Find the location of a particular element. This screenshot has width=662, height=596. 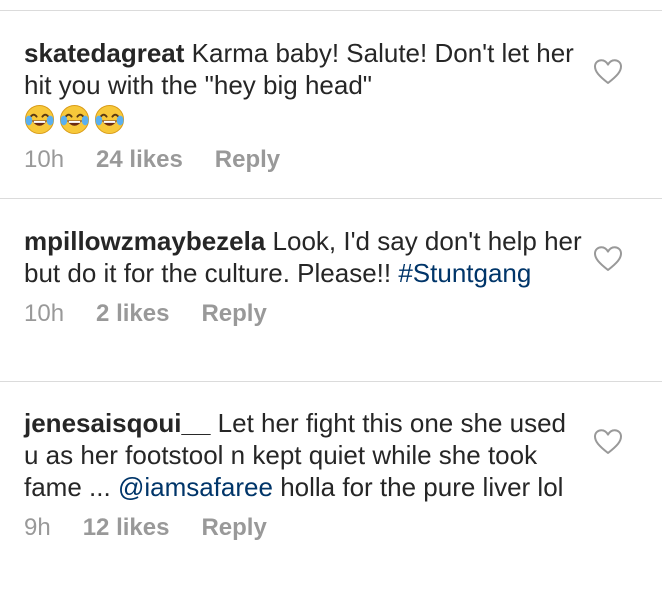

comment-text-continued: holla for the pure liver lol is located at coordinates (422, 487).